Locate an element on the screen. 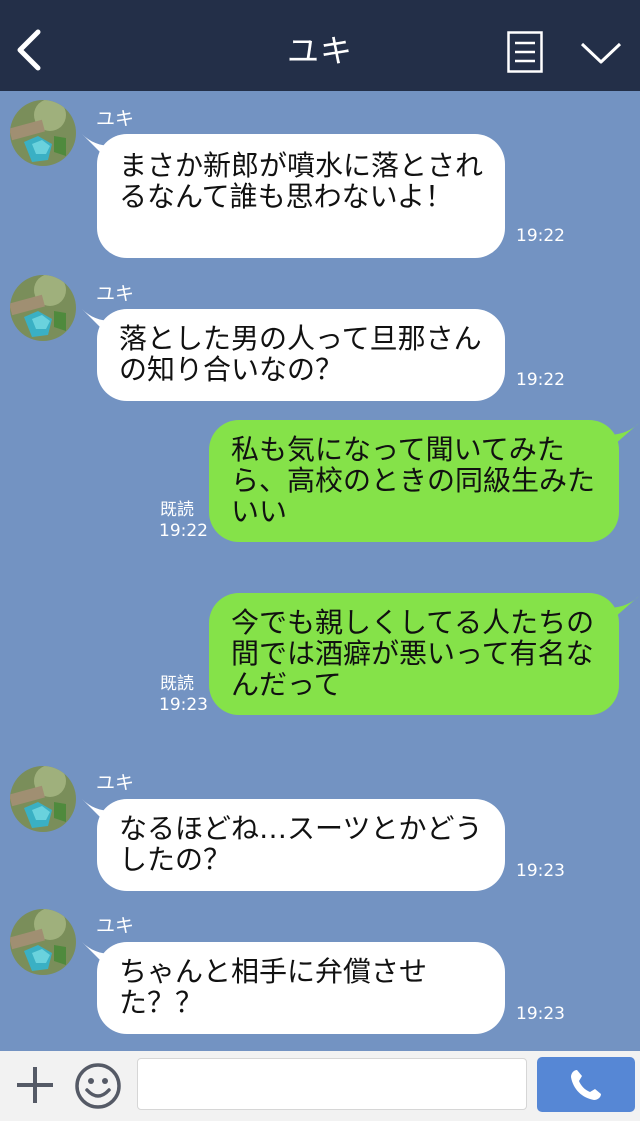  chat-header: ユキ is located at coordinates (320, 45).